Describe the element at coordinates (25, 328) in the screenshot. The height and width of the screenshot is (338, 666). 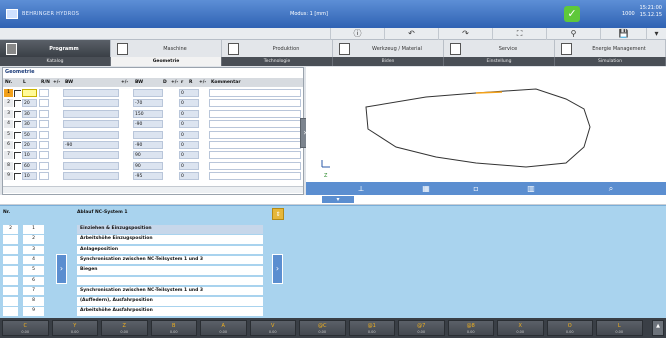
I see `softkey-0: C 0.00` at that location.